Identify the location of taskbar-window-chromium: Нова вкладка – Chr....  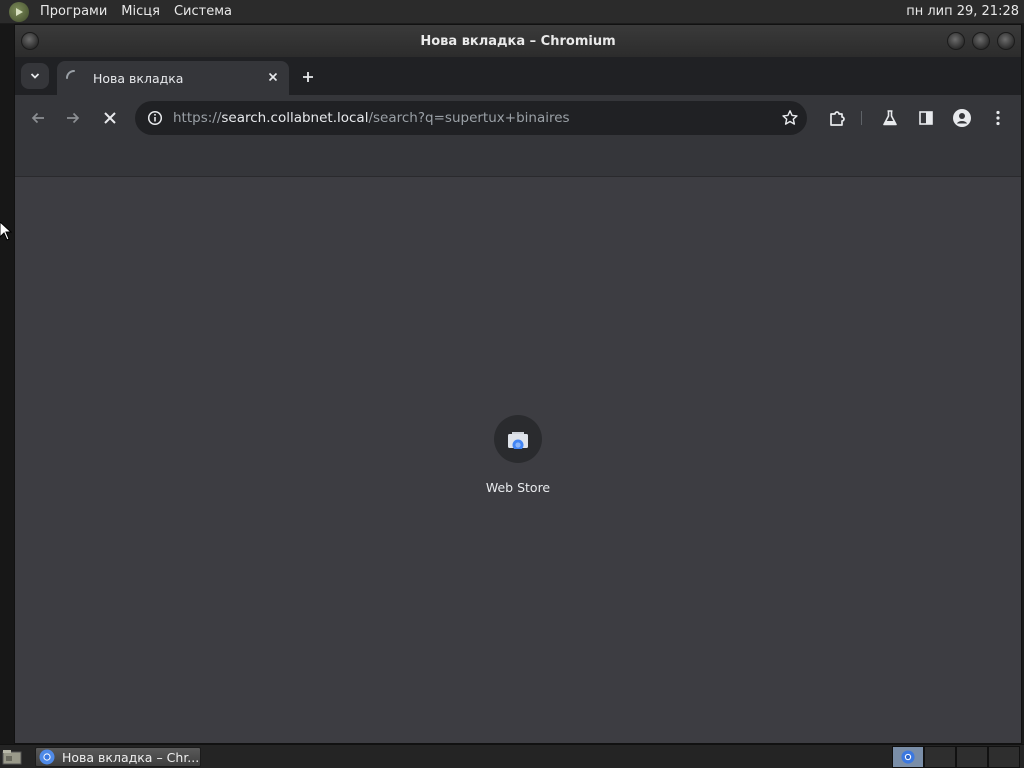
(118, 757).